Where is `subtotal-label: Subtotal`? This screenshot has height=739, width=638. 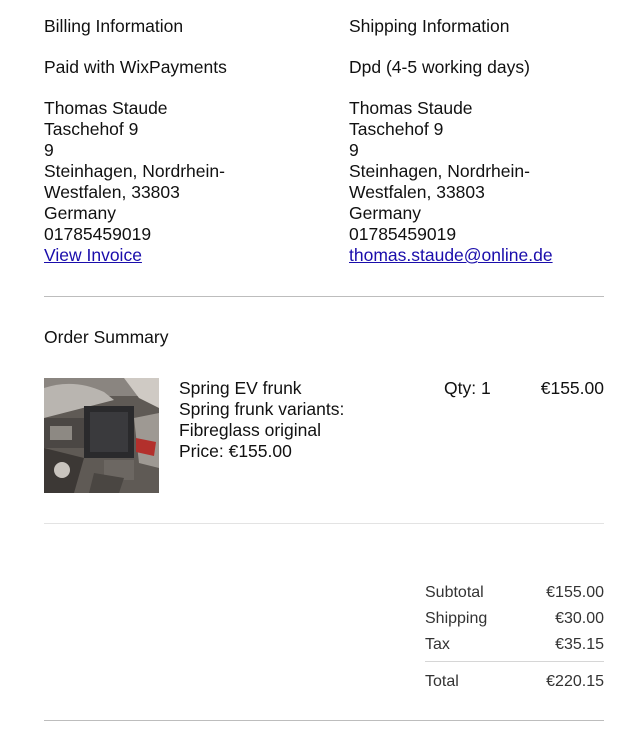
subtotal-label: Subtotal is located at coordinates (454, 592).